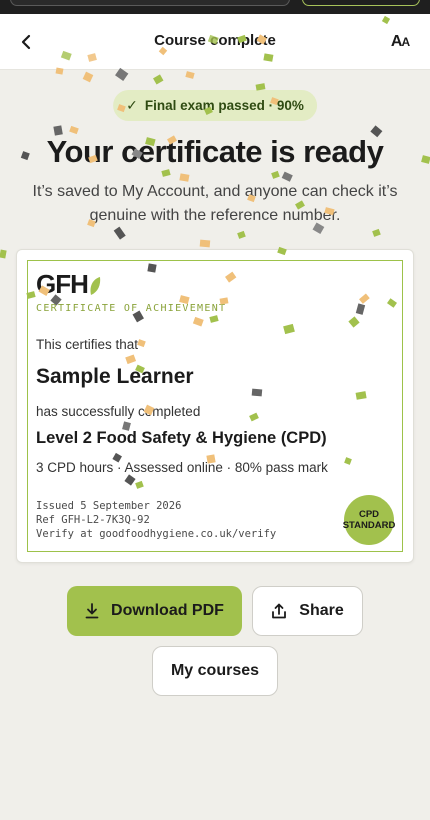 The image size is (430, 820). What do you see at coordinates (115, 376) in the screenshot?
I see `learner-name: Sample Learner` at bounding box center [115, 376].